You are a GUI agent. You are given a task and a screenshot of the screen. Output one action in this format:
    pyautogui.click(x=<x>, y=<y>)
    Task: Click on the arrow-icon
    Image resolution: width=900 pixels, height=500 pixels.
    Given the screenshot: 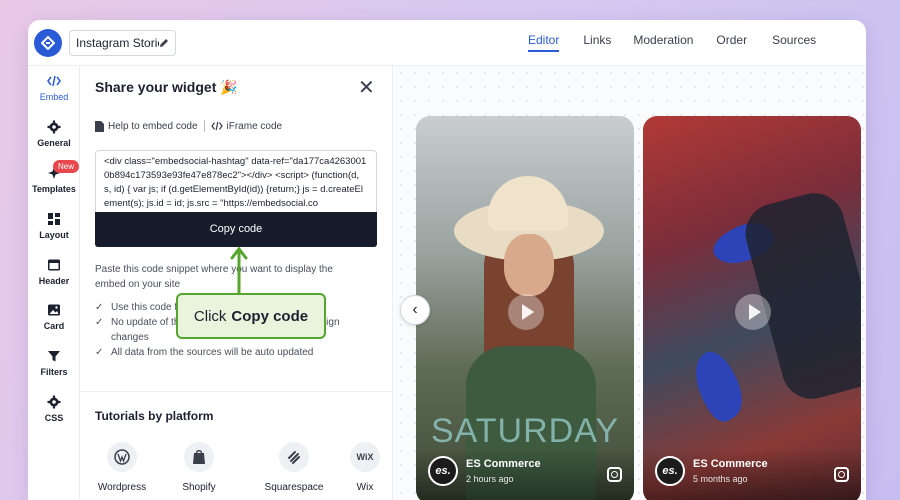 What is the action you would take?
    pyautogui.click(x=239, y=270)
    